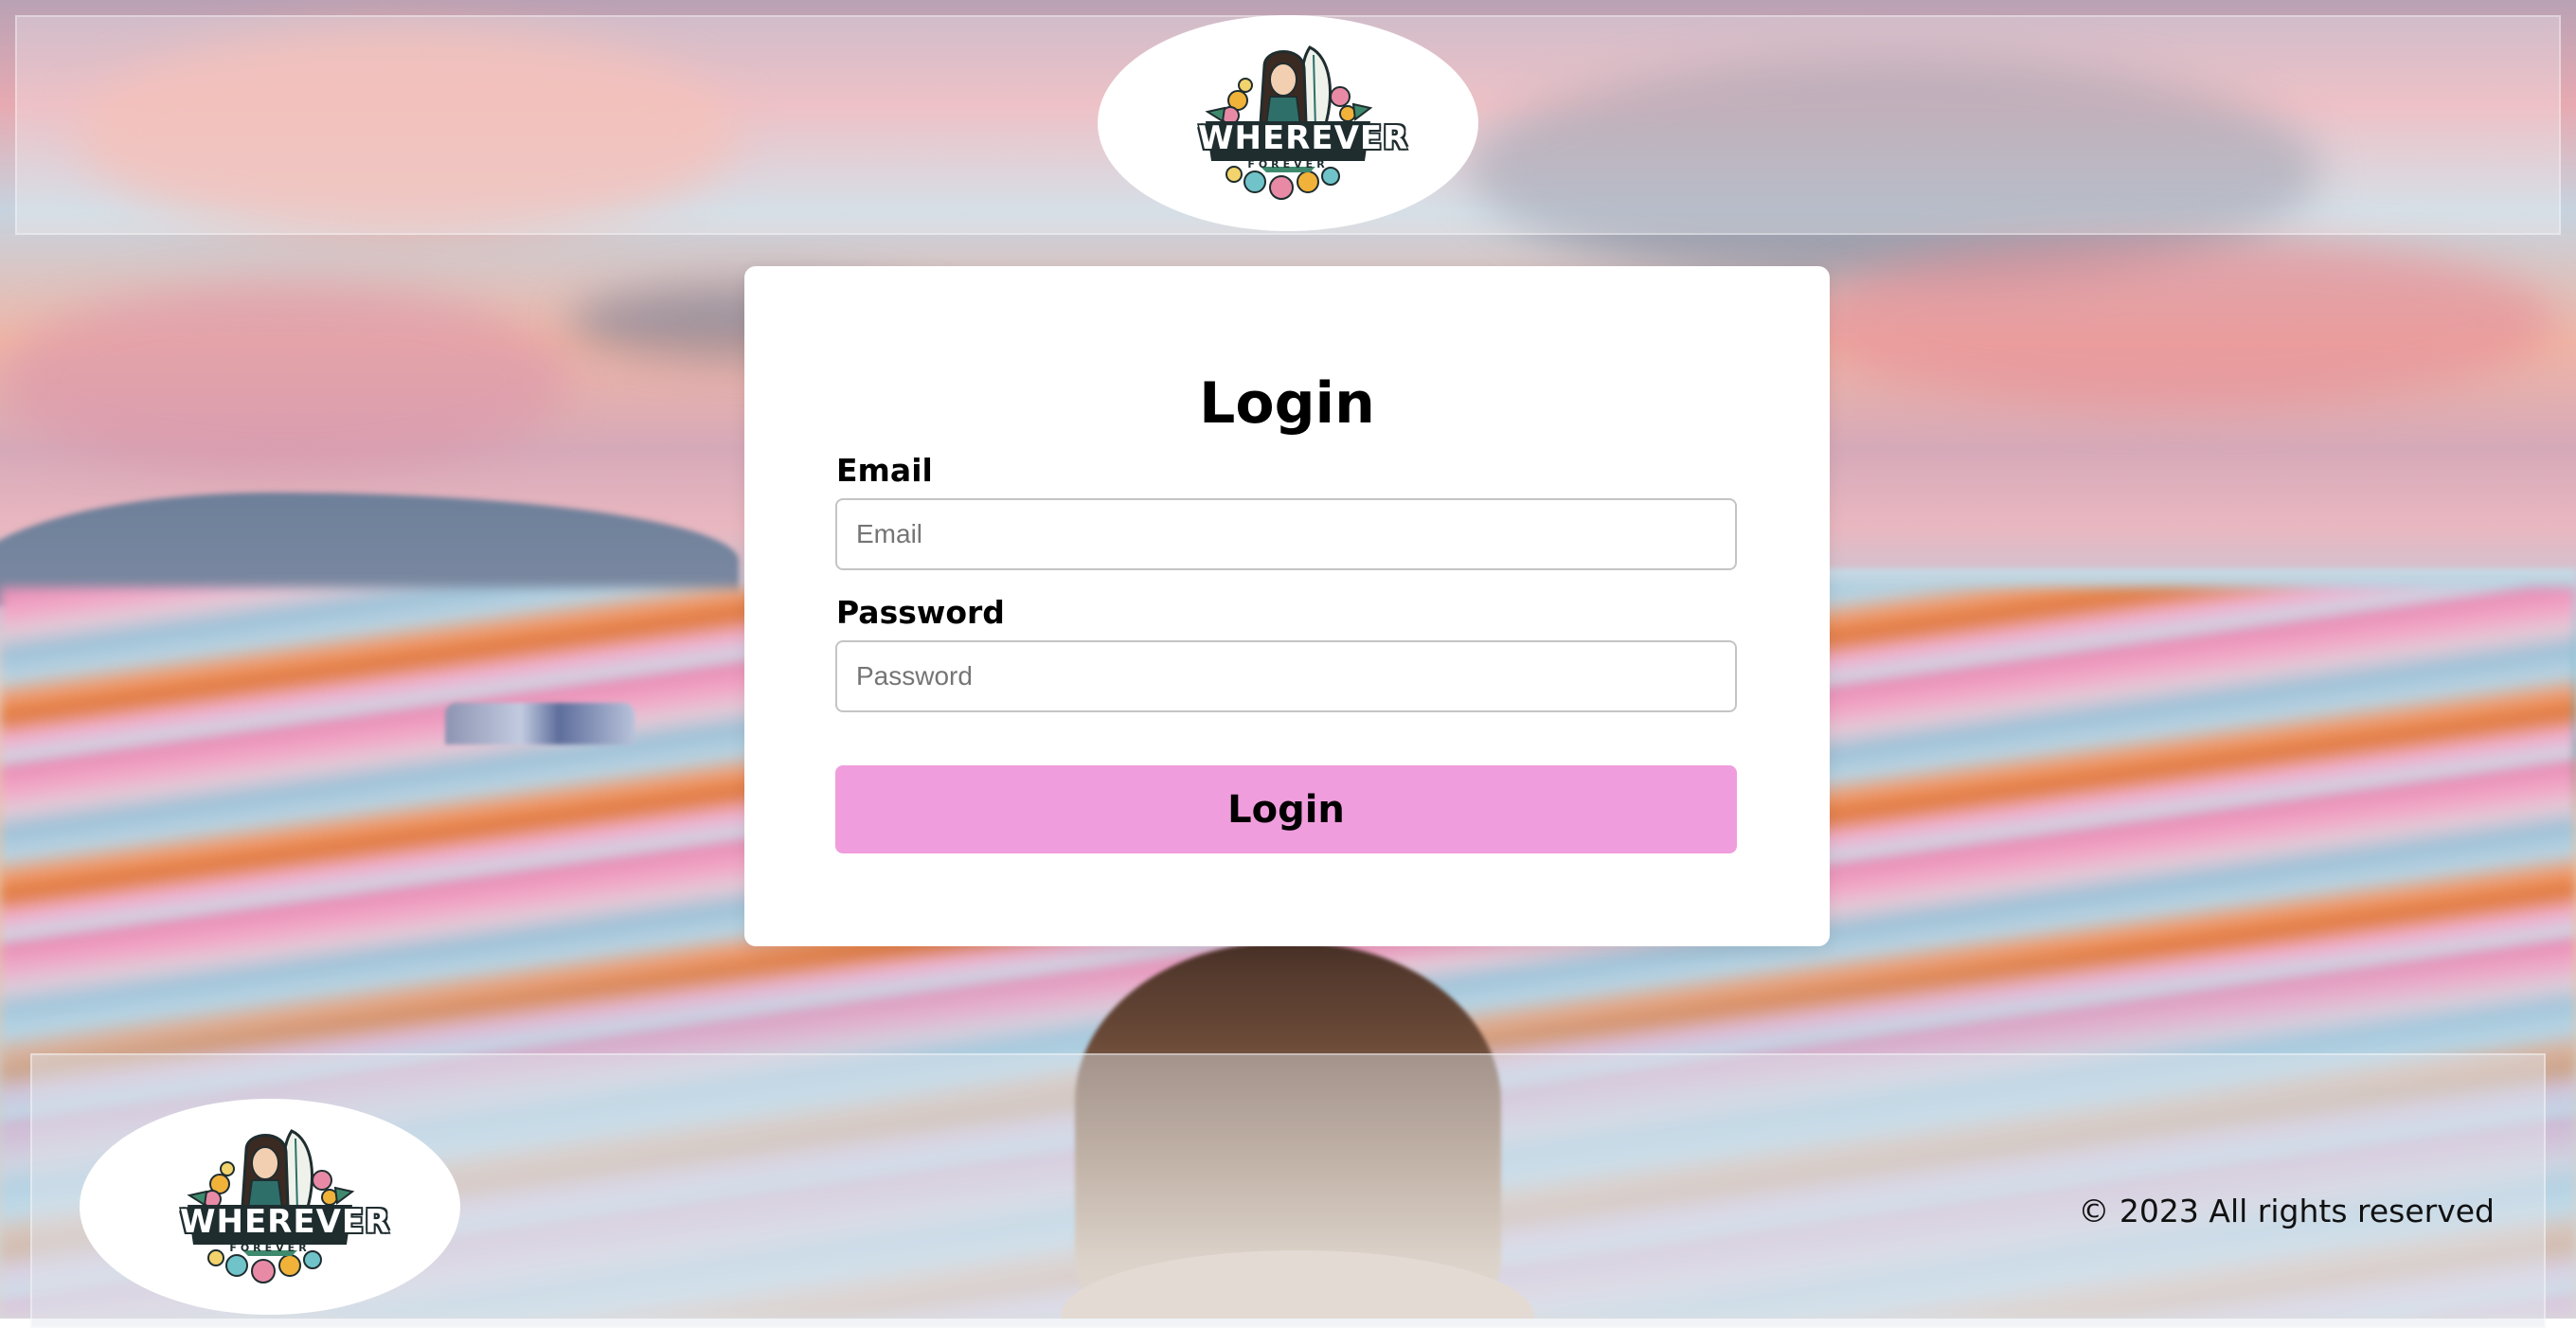 The height and width of the screenshot is (1328, 2576). What do you see at coordinates (1286, 676) in the screenshot?
I see `password-field` at bounding box center [1286, 676].